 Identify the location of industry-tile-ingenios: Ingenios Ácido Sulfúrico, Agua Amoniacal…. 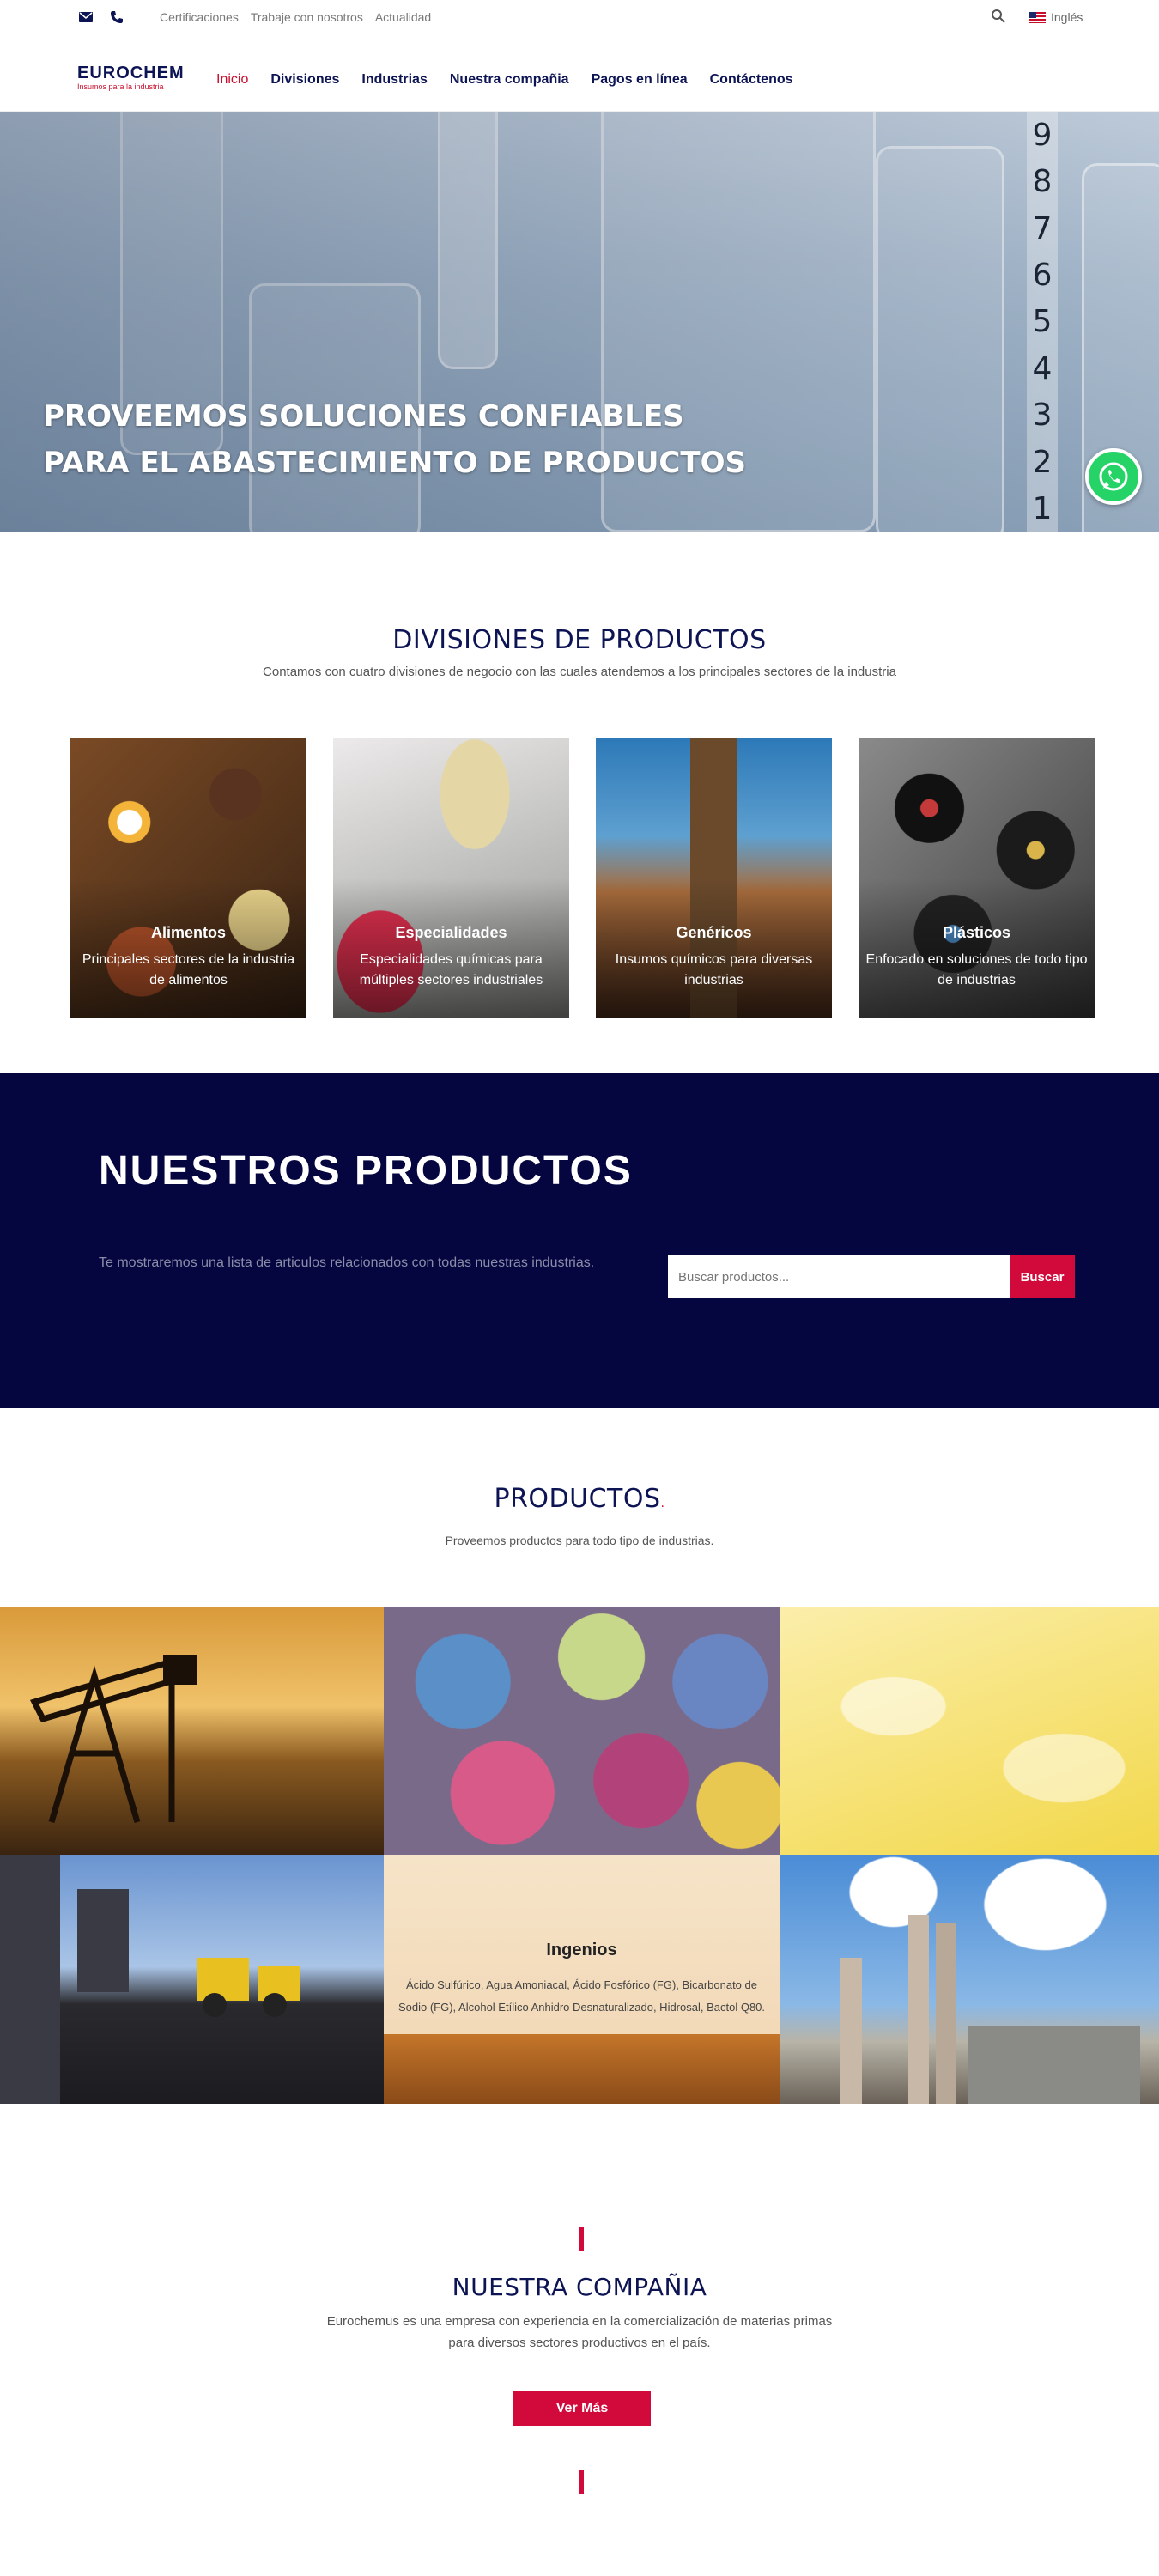
(582, 1980).